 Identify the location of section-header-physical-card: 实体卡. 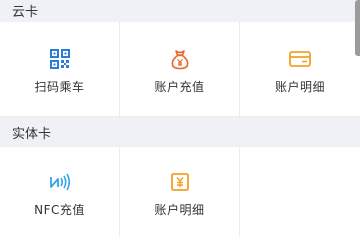
(180, 132).